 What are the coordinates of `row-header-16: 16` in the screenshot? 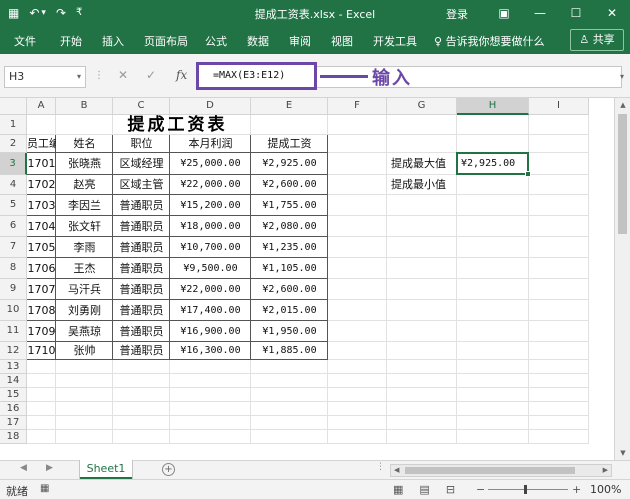 It's located at (13, 409).